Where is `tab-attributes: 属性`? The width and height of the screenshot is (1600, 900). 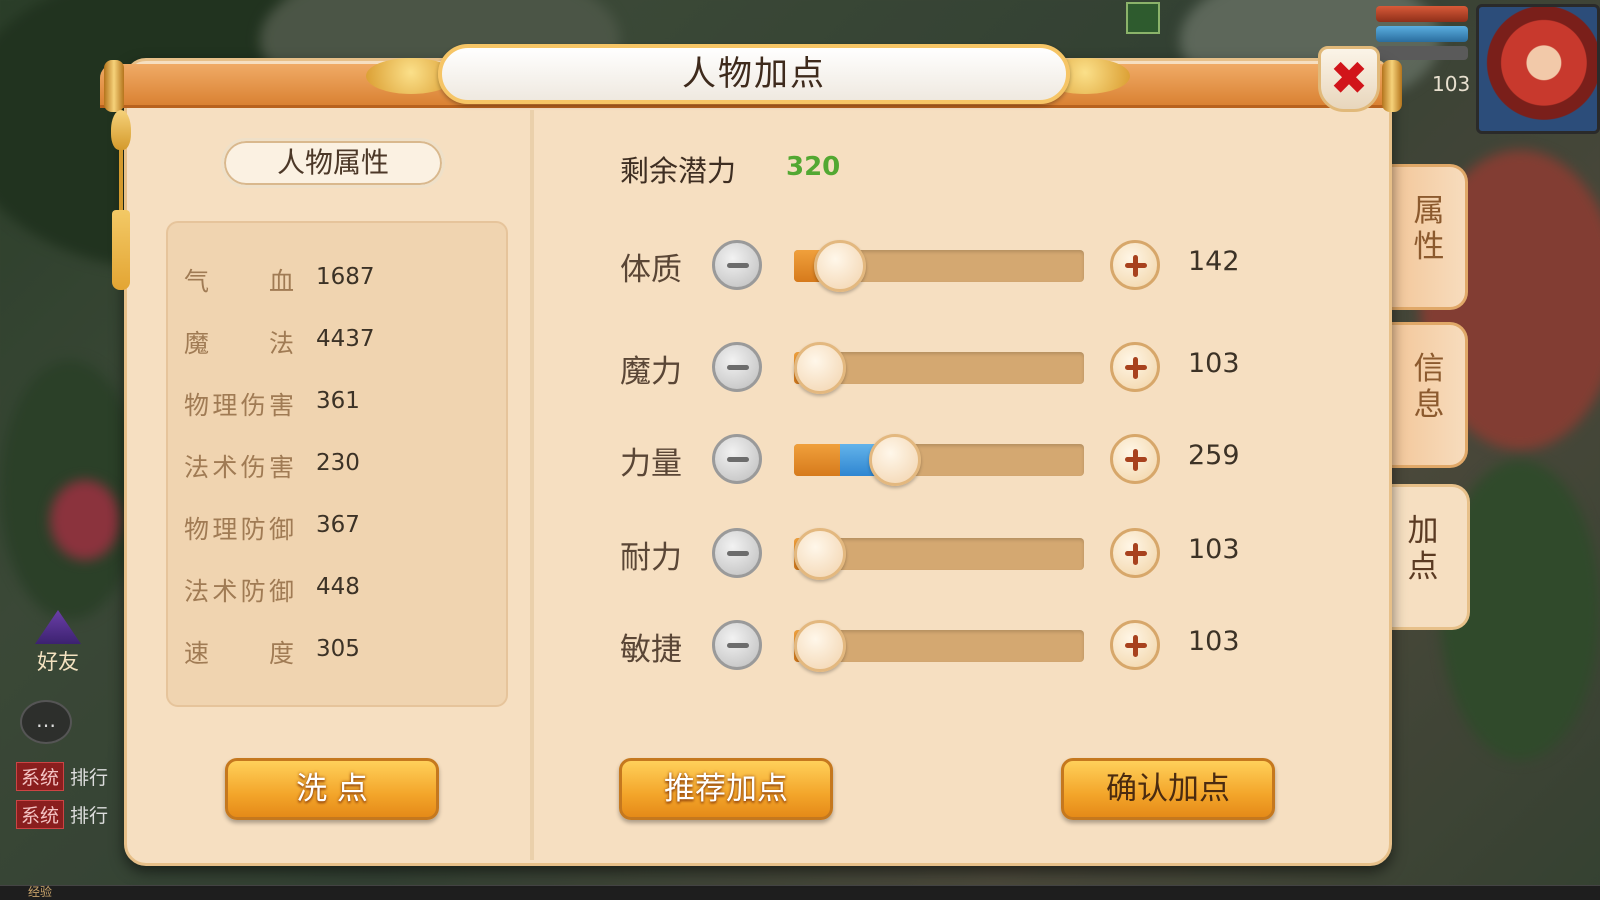
tab-attributes: 属性 is located at coordinates (1430, 237).